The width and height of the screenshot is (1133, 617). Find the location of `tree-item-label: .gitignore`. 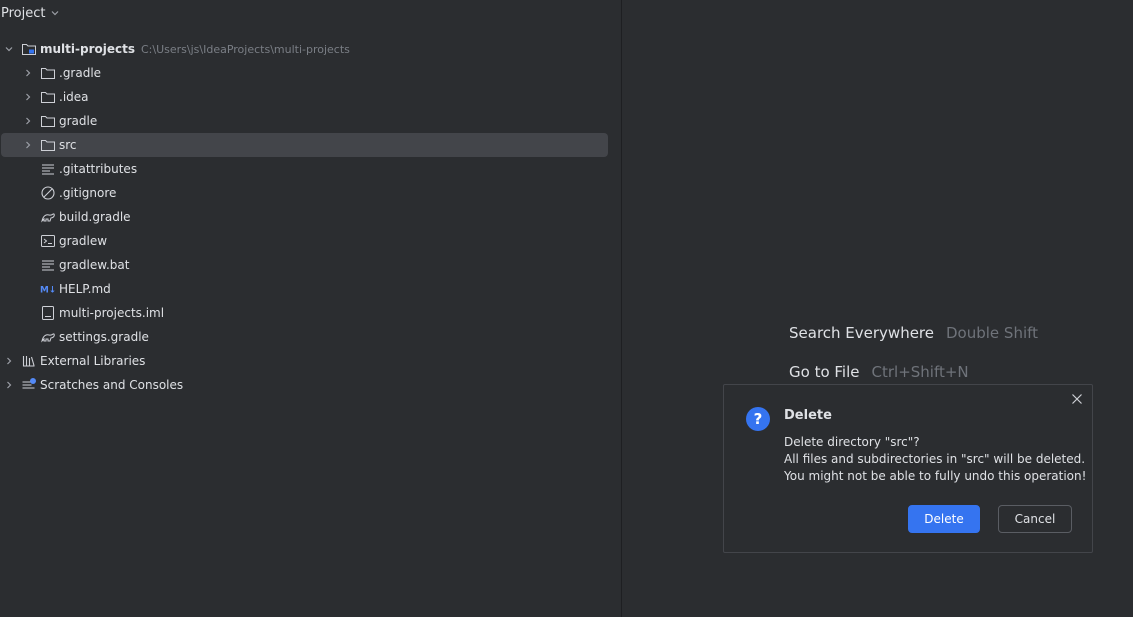

tree-item-label: .gitignore is located at coordinates (88, 193).